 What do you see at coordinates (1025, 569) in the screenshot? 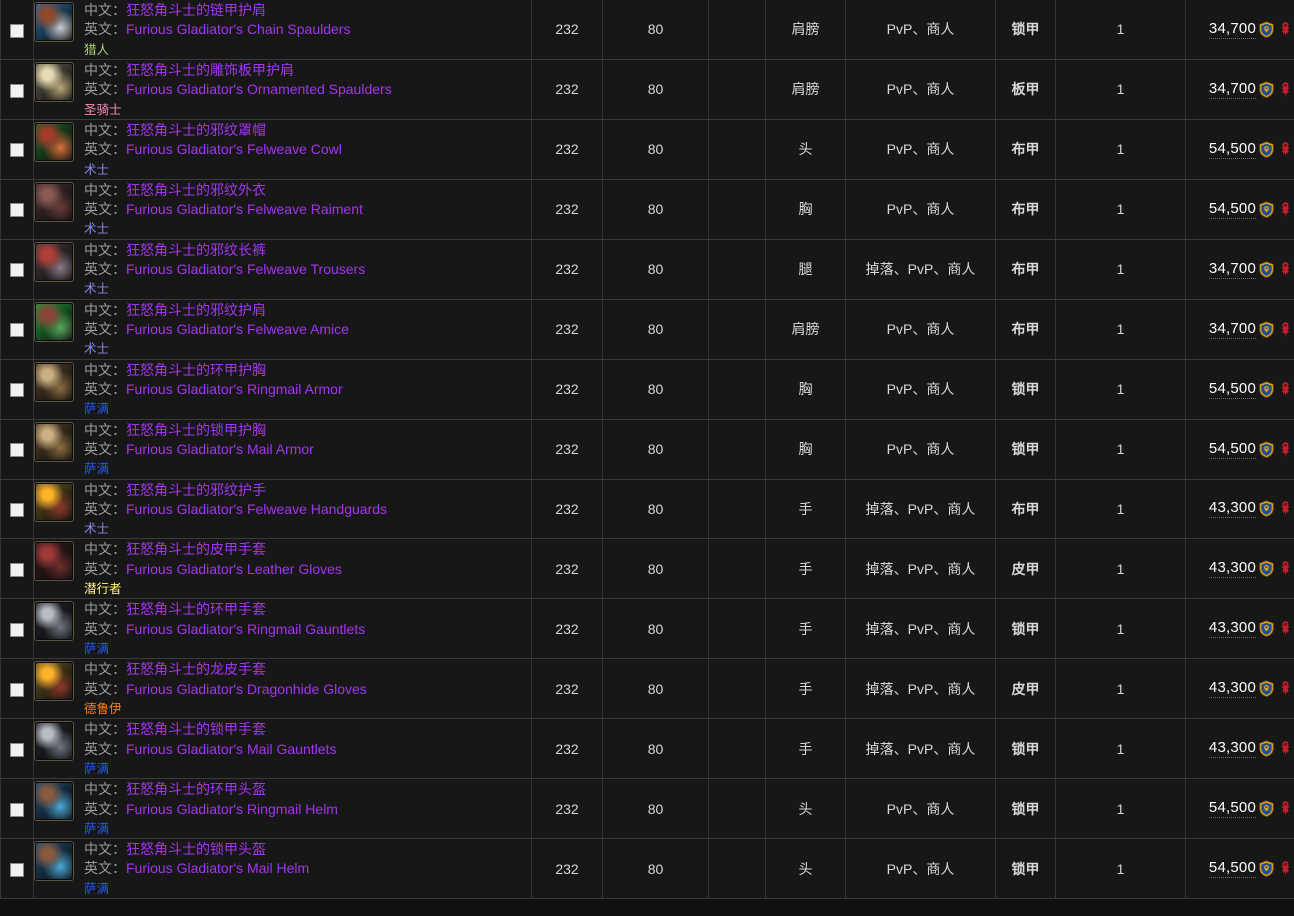
I see `armor-type-cell: 皮甲` at bounding box center [1025, 569].